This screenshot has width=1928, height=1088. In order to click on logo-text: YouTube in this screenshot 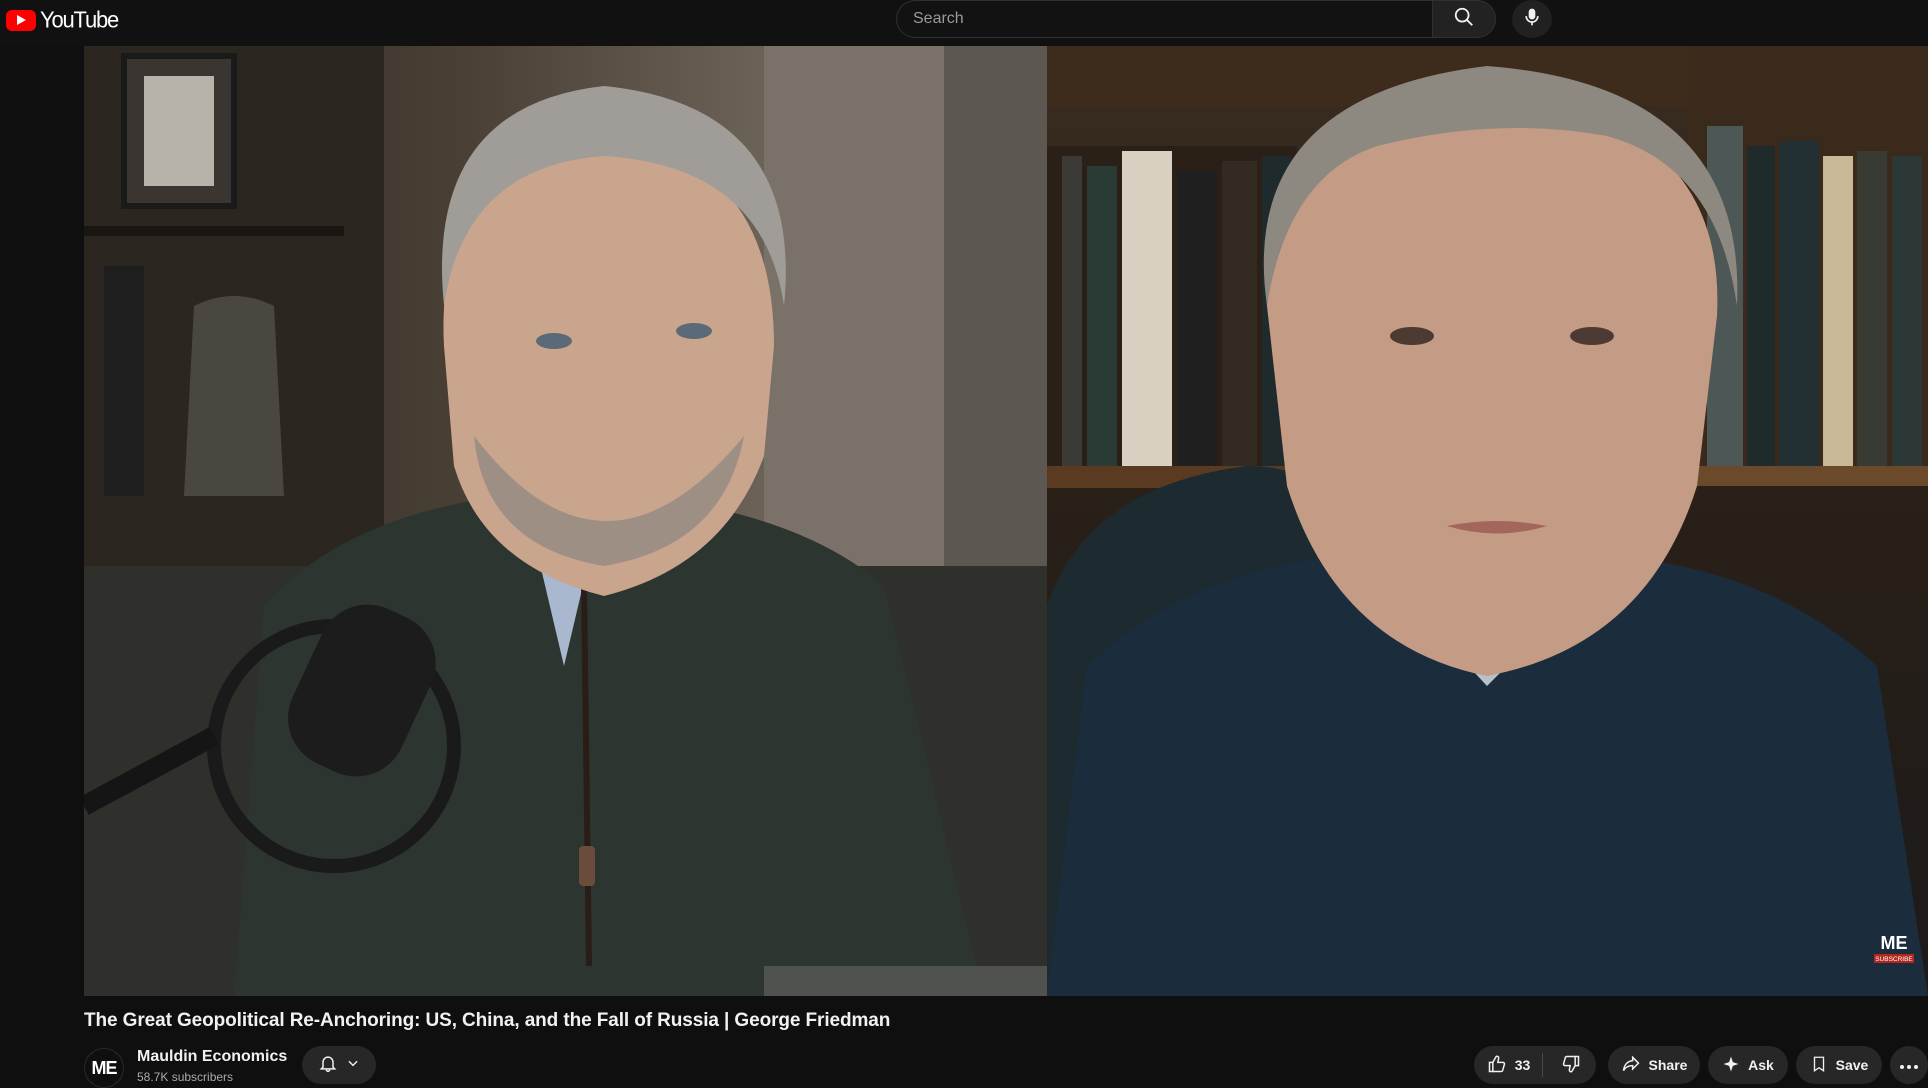, I will do `click(79, 19)`.